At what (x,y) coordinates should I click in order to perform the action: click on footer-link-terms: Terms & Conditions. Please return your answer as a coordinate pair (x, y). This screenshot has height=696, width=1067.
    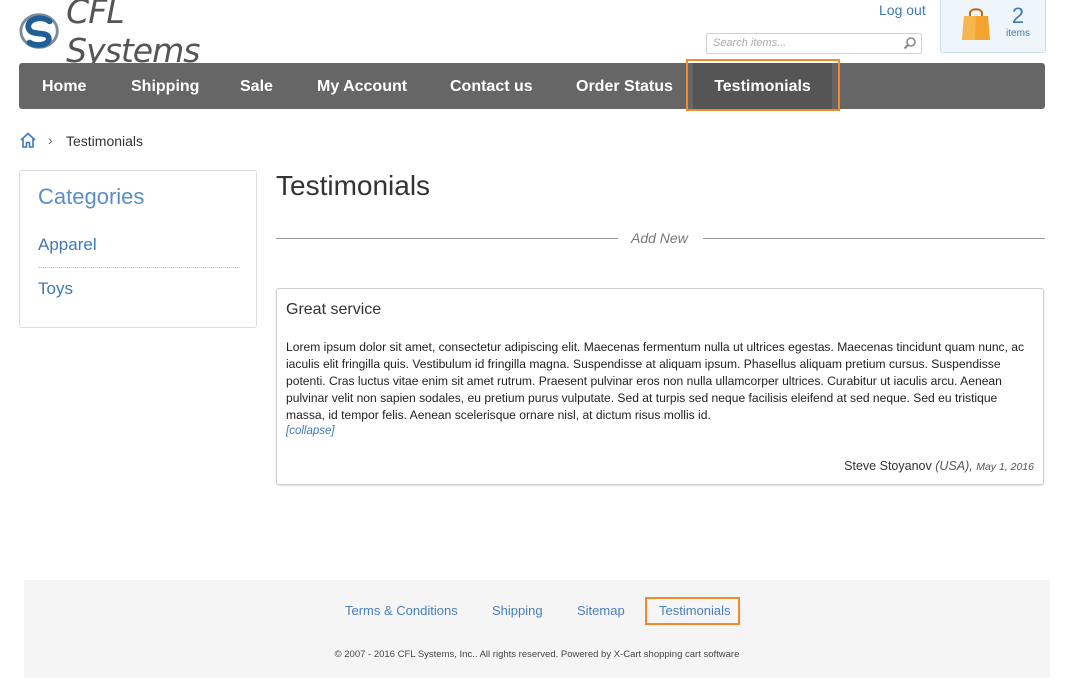
    Looking at the image, I should click on (401, 610).